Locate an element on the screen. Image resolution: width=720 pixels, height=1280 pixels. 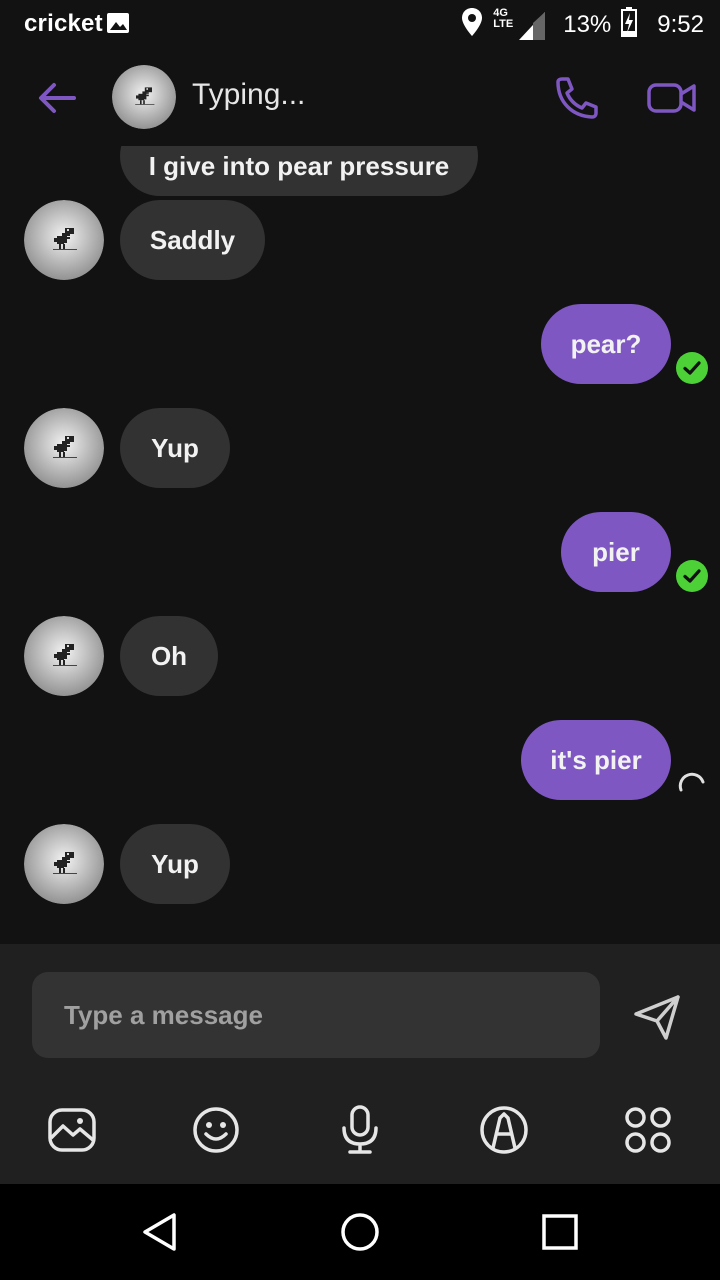
clock: 9:52 is located at coordinates (680, 24).